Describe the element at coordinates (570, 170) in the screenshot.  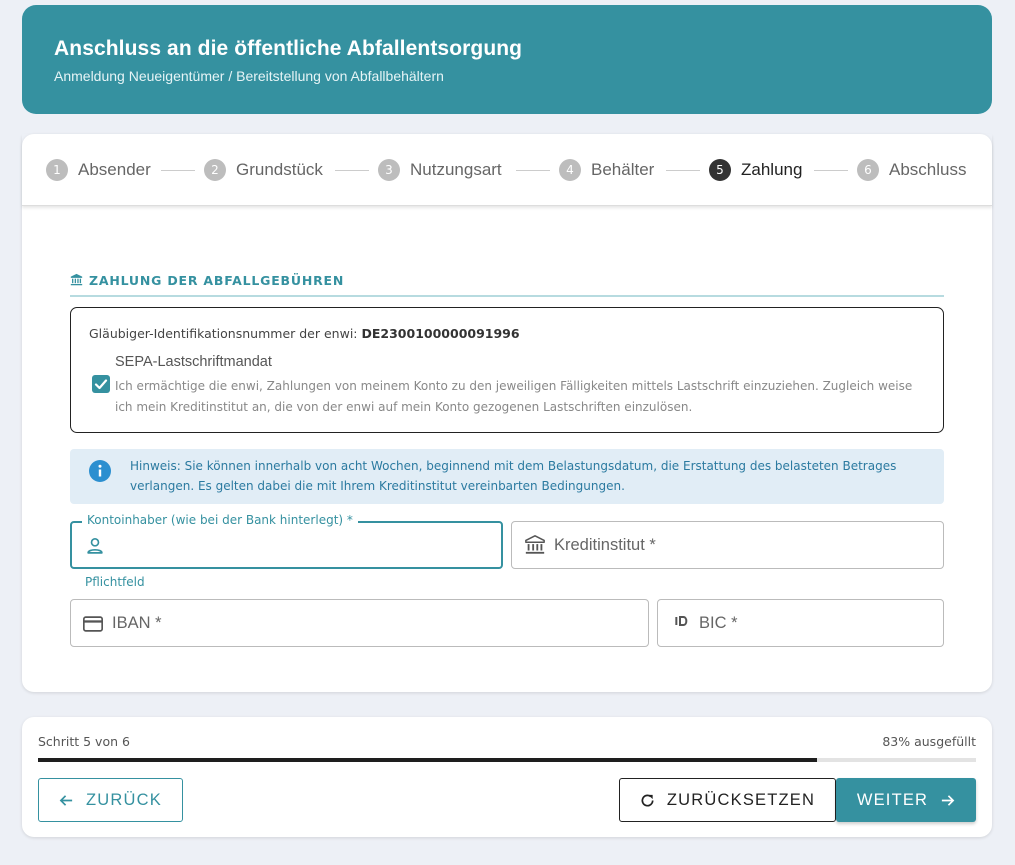
I see `step-number: 4` at that location.